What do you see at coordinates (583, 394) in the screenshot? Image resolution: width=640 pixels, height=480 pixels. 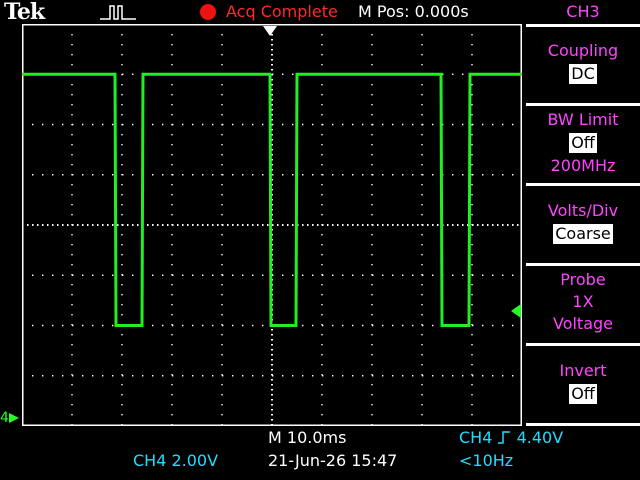 I see `invert-value: Off` at bounding box center [583, 394].